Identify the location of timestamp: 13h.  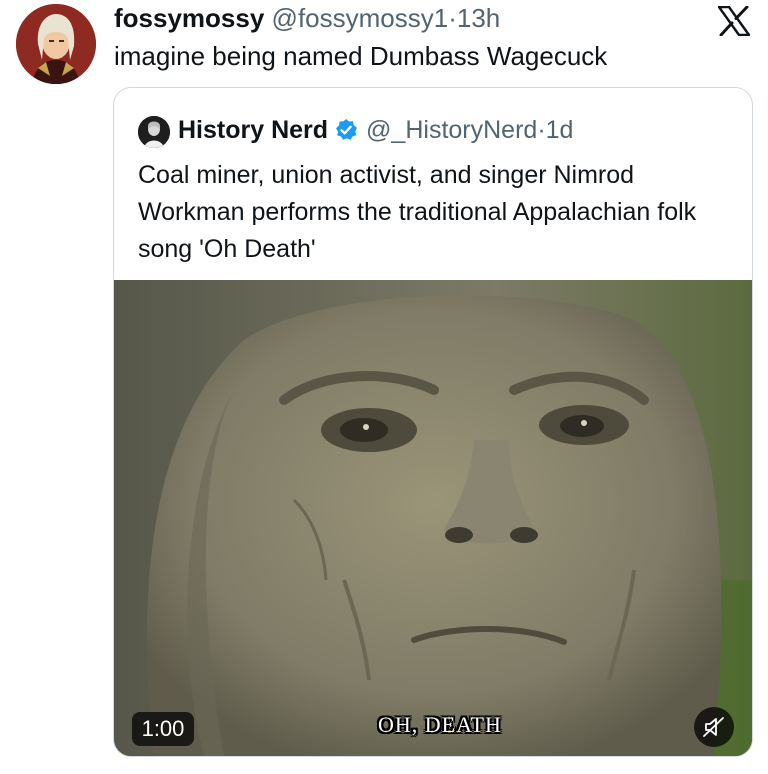
(478, 18).